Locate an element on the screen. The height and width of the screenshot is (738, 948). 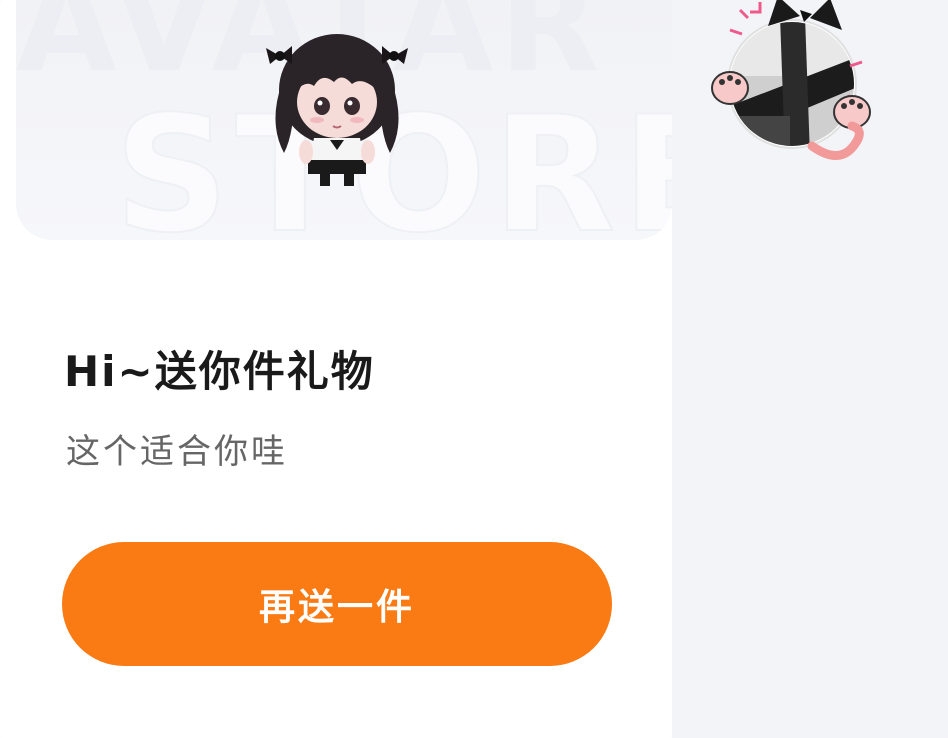
greeting-subtitle: 这个适合你哇 is located at coordinates (177, 452).